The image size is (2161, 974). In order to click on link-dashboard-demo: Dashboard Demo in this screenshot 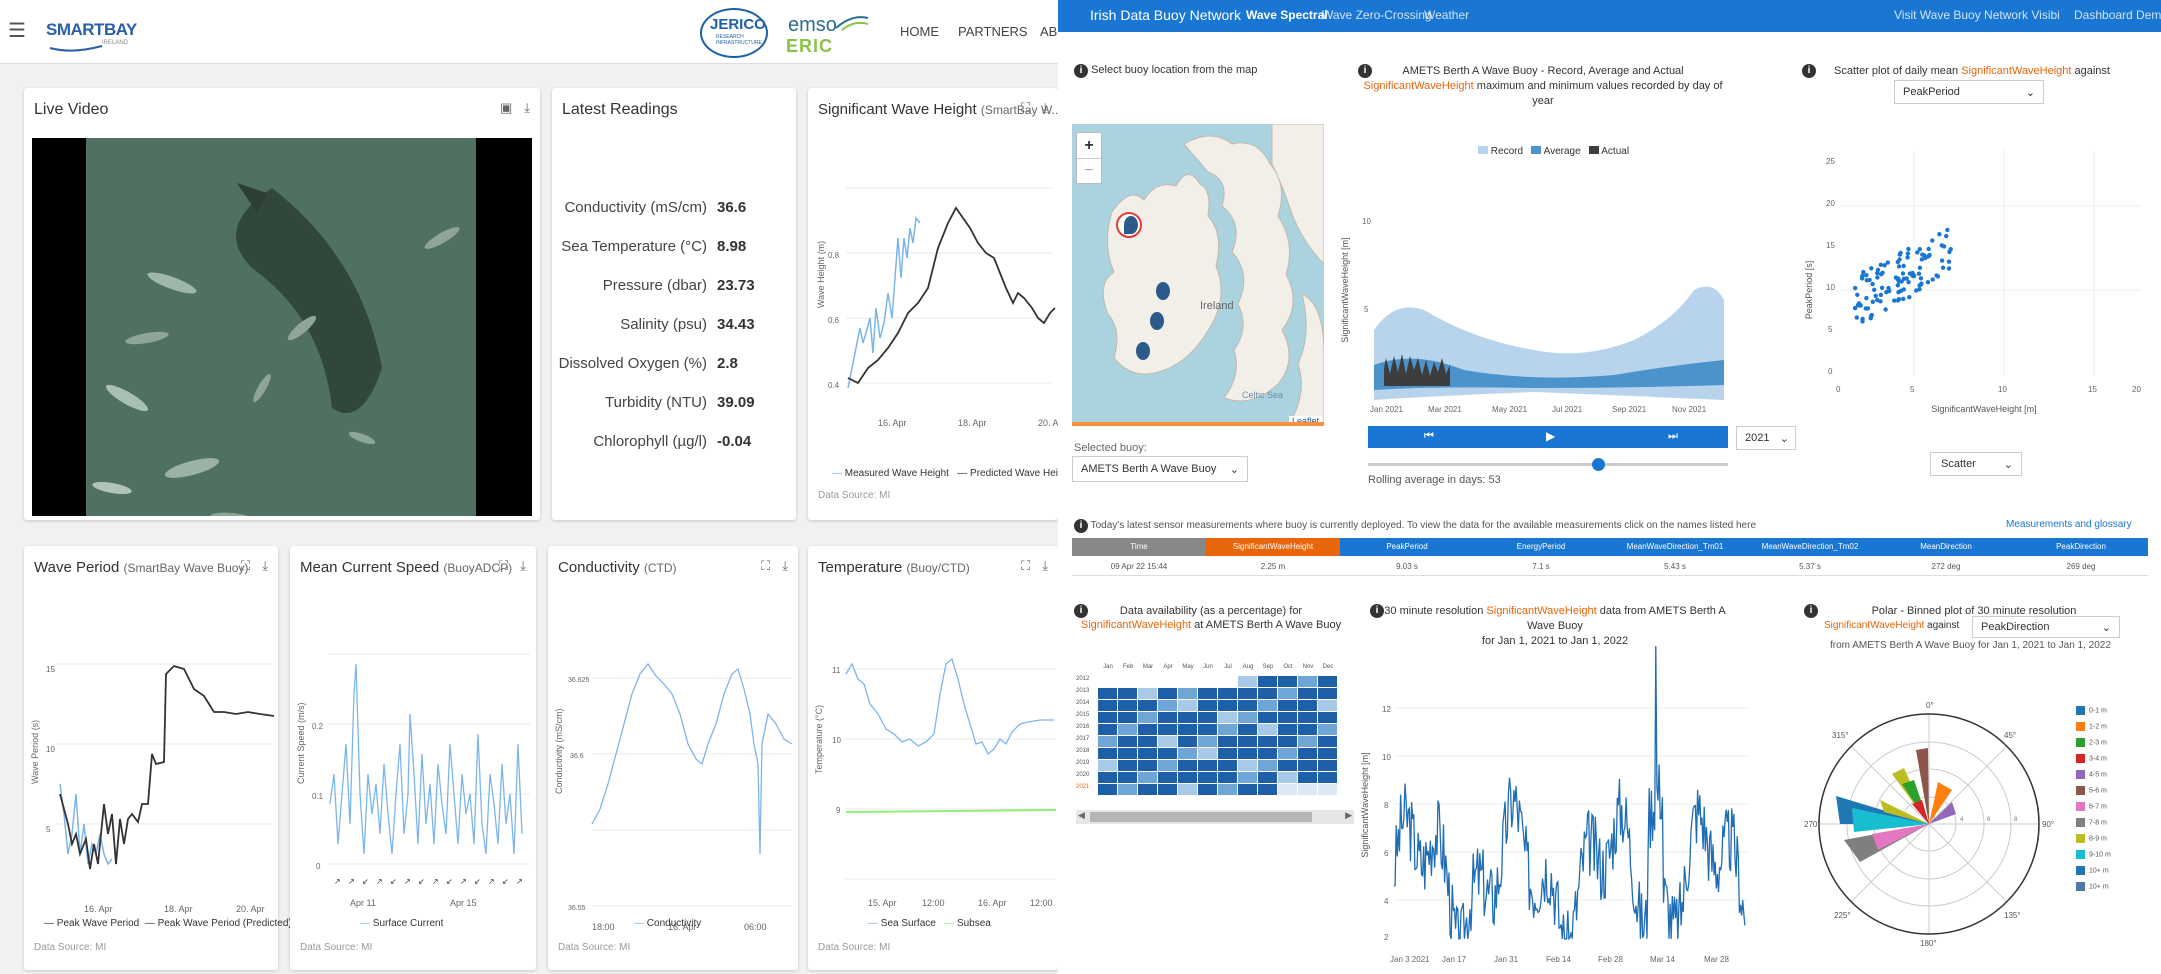, I will do `click(2117, 15)`.